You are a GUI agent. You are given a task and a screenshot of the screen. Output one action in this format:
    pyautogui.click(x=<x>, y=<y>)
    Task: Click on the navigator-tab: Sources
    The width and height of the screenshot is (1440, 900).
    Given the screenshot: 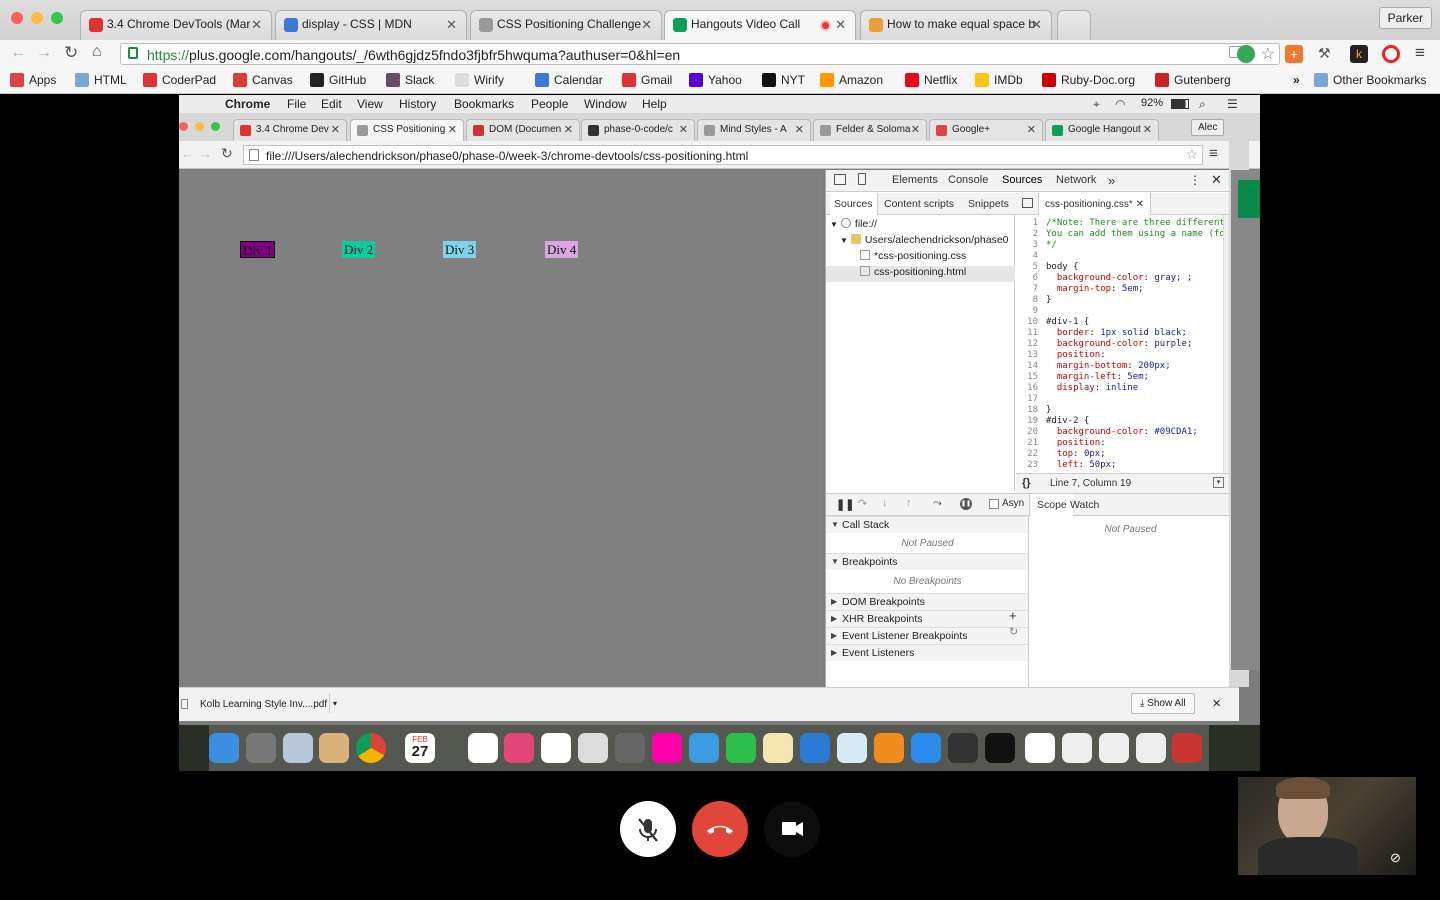 What is the action you would take?
    pyautogui.click(x=854, y=204)
    